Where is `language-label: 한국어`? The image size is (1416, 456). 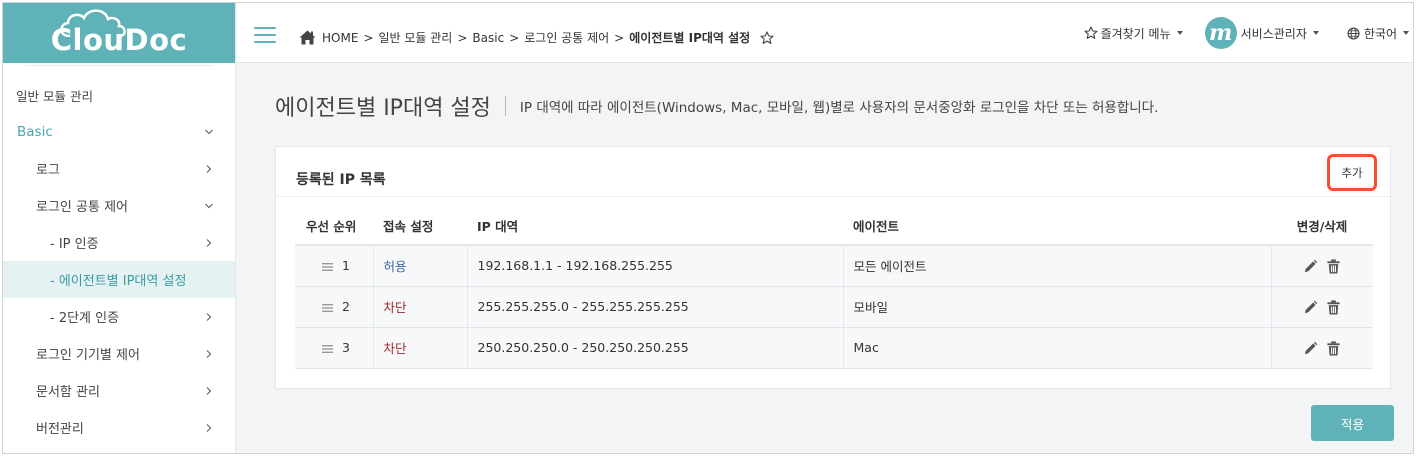
language-label: 한국어 is located at coordinates (1380, 33).